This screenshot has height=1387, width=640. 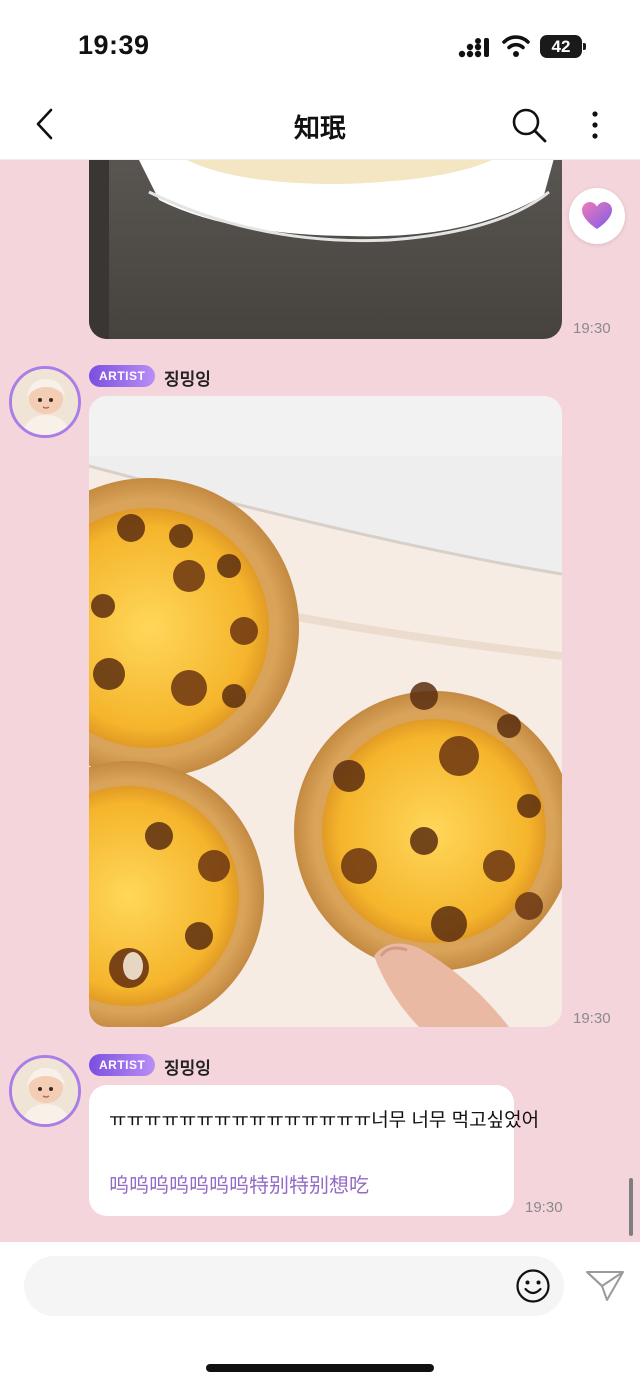 I want to click on heart-icon, so click(x=597, y=215).